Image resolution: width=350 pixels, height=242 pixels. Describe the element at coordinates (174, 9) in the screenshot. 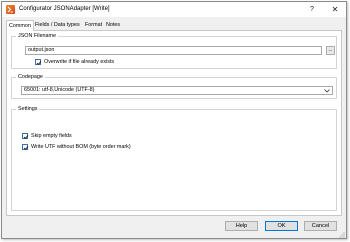

I see `title-bar: Configurator JSONAdapter [Write] ? ✕` at that location.